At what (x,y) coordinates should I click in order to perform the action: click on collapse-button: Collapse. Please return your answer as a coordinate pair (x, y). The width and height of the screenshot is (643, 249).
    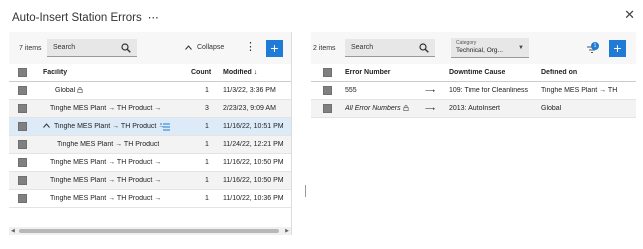
    Looking at the image, I should click on (204, 47).